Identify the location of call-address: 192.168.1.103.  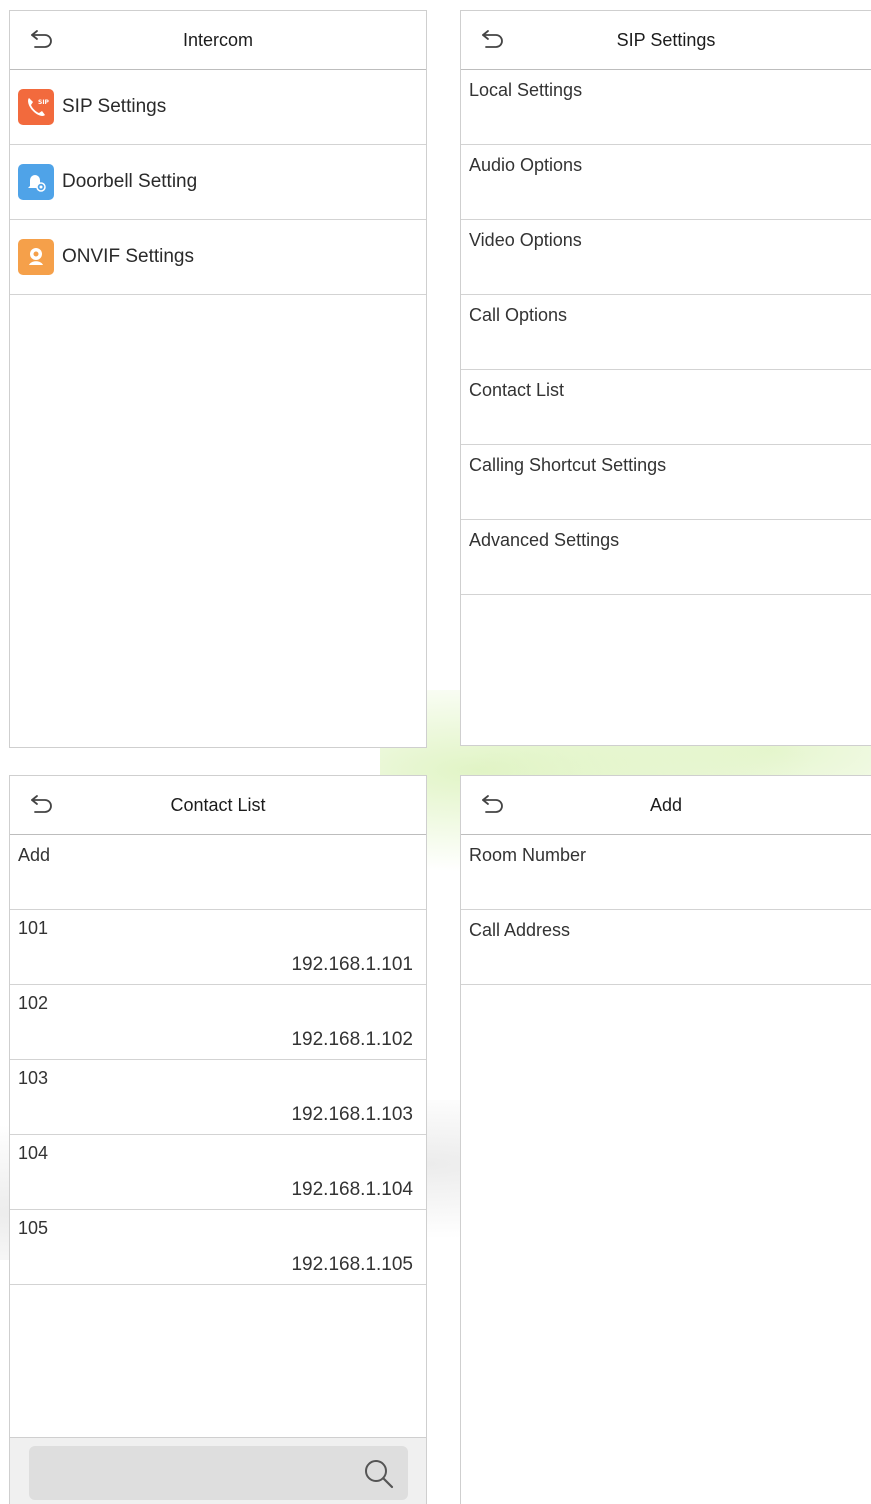
(352, 1114).